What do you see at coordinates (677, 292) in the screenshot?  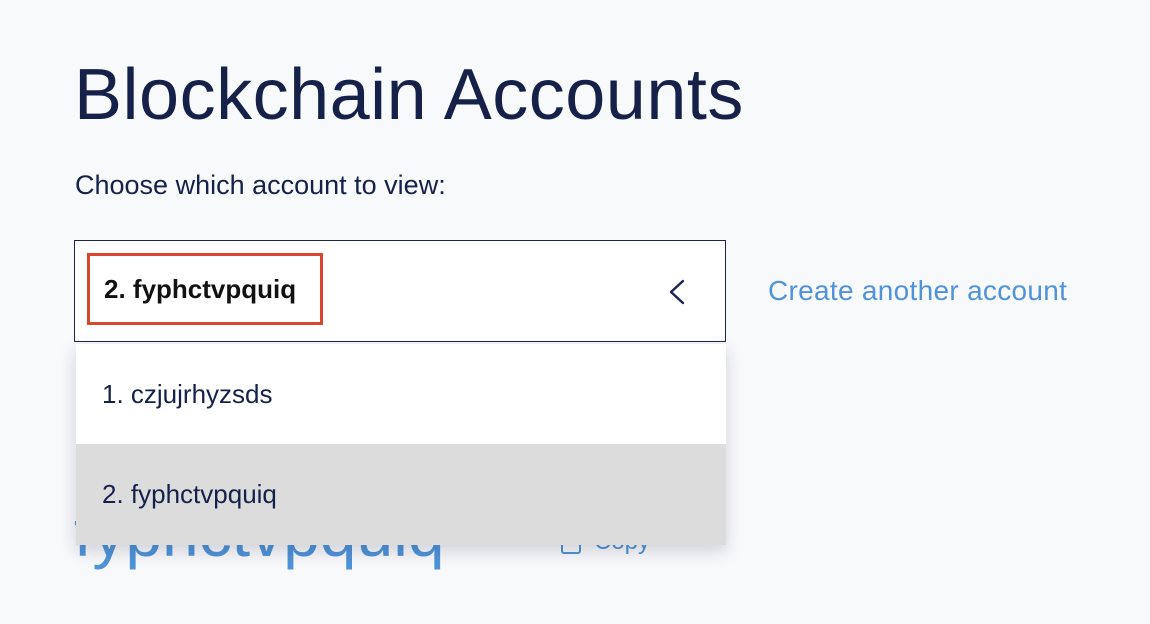 I see `chevron-left-icon` at bounding box center [677, 292].